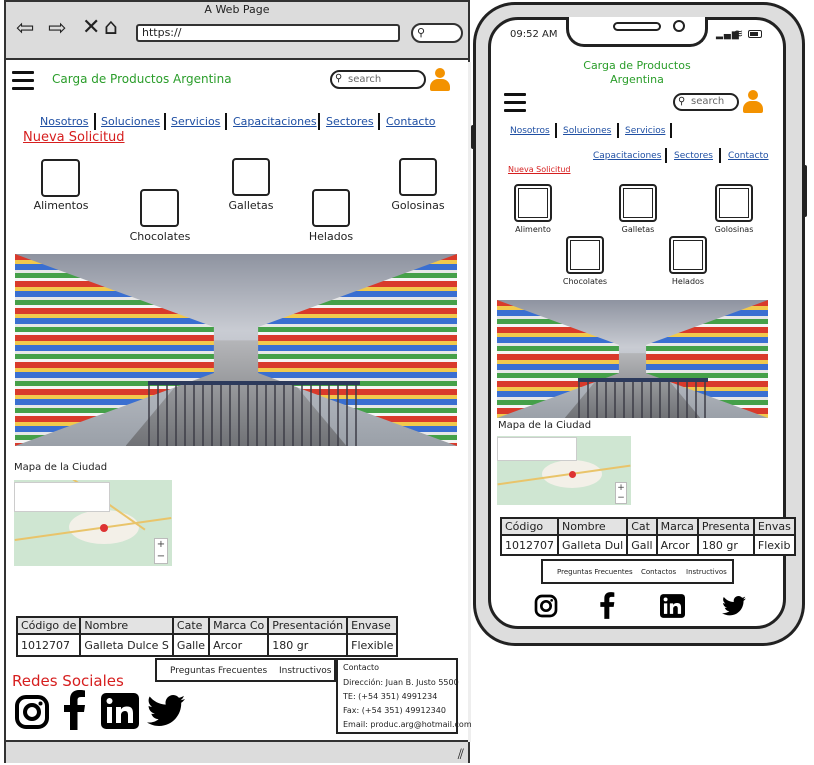 This screenshot has height=765, width=814. Describe the element at coordinates (706, 572) in the screenshot. I see `mobile-instructions-link: Instructivos` at that location.